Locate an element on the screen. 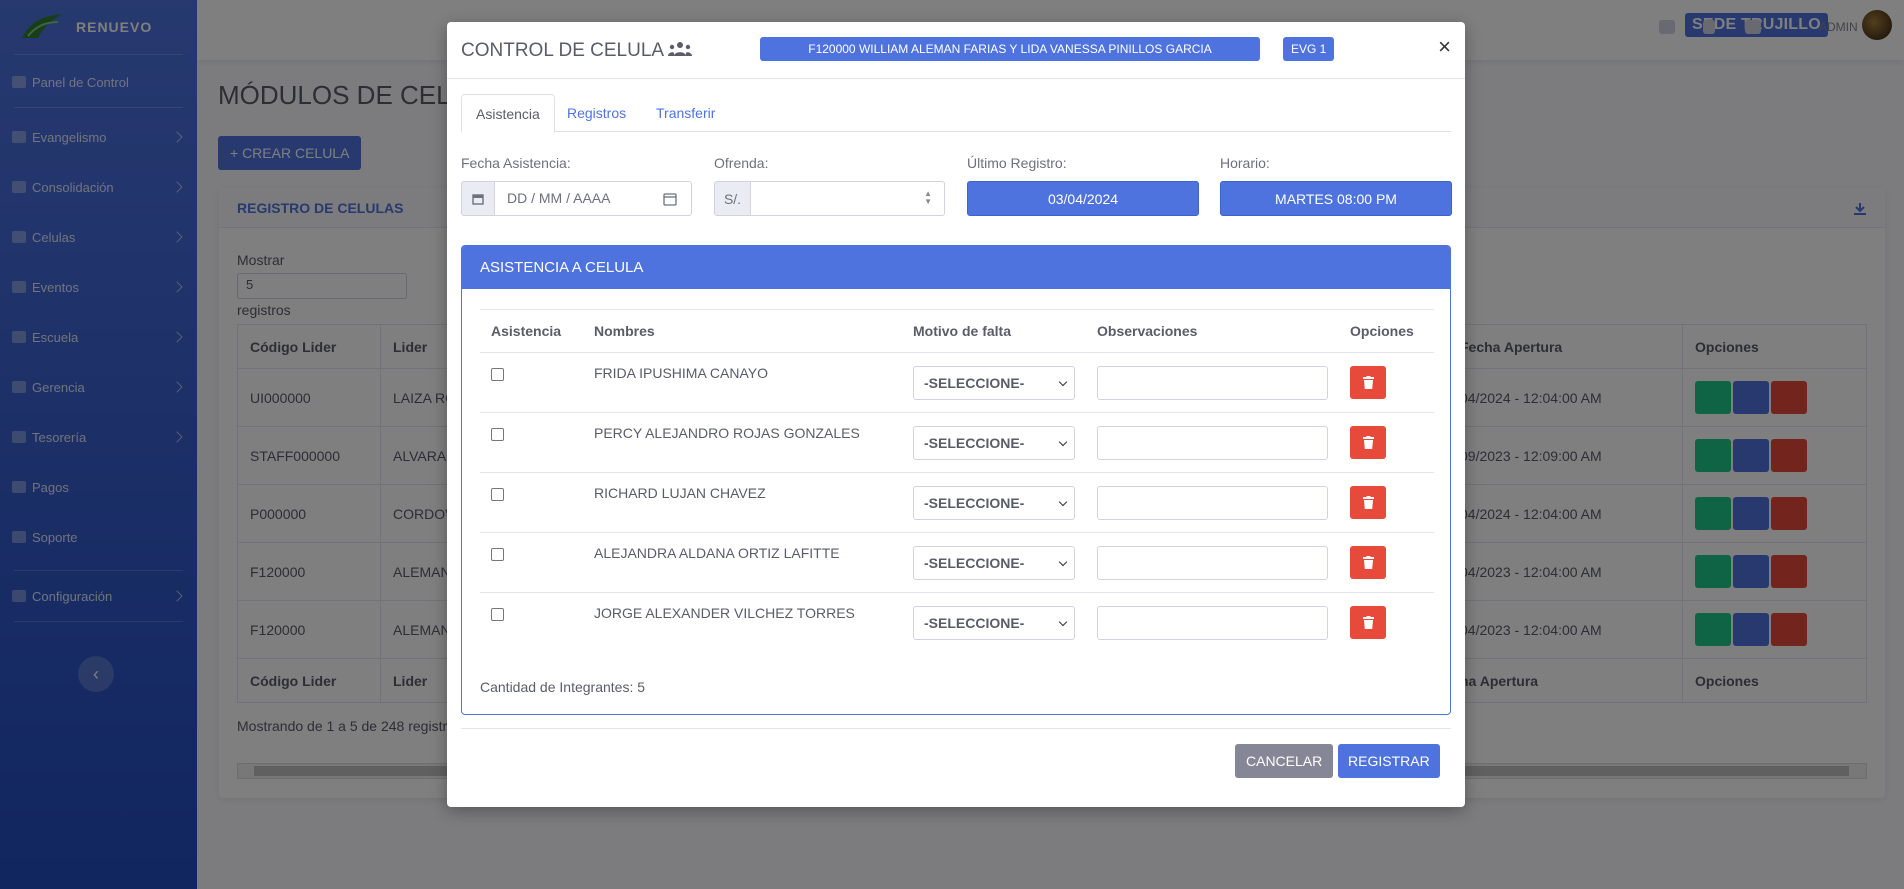 Image resolution: width=1904 pixels, height=889 pixels. ultimo-registro-label: Último Registro: is located at coordinates (1017, 163).